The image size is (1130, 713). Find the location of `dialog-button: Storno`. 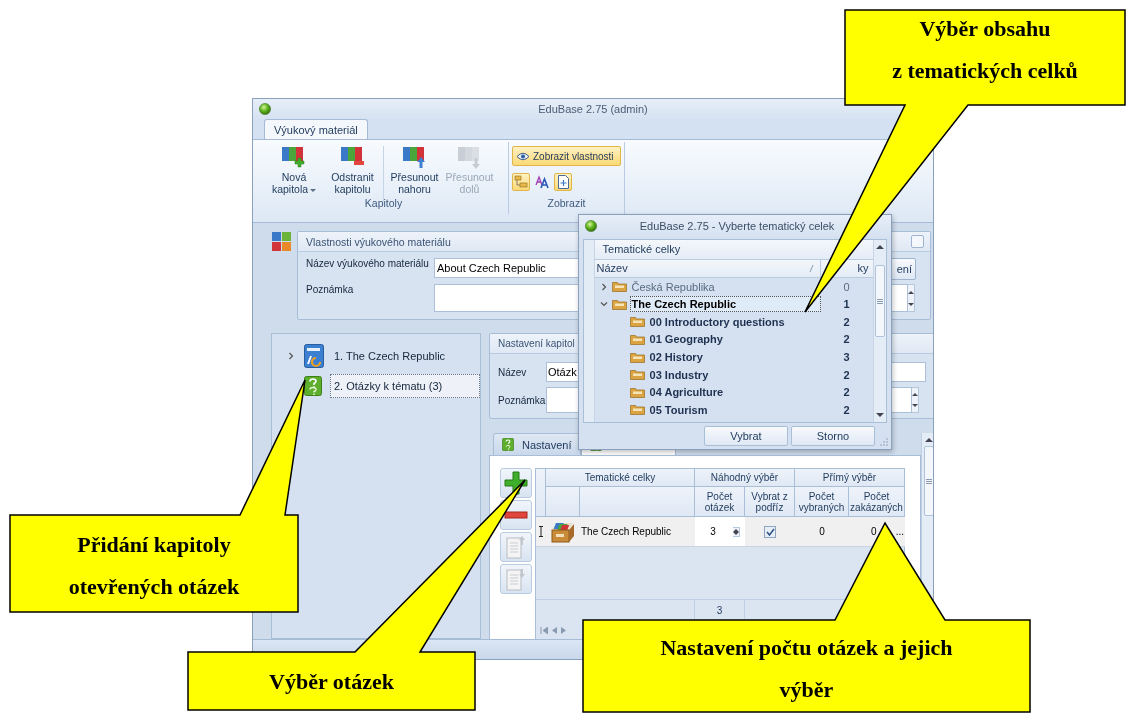

dialog-button: Storno is located at coordinates (833, 436).